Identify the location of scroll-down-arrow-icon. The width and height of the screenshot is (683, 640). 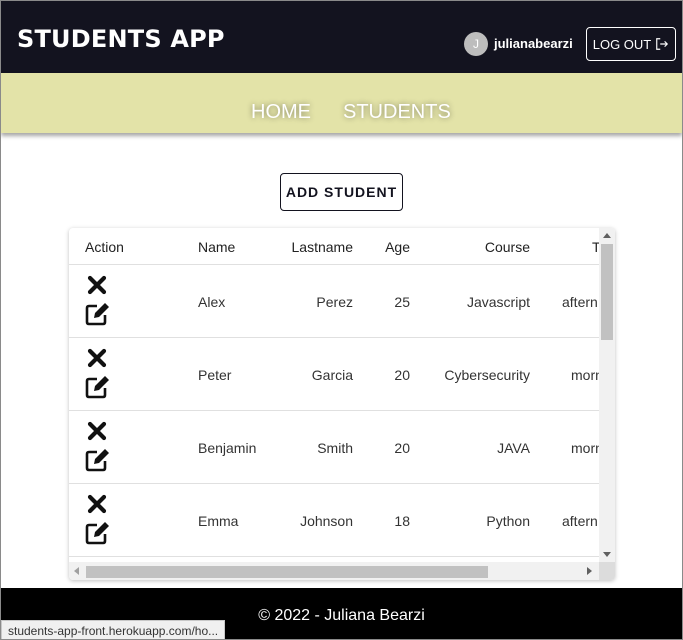
(607, 554).